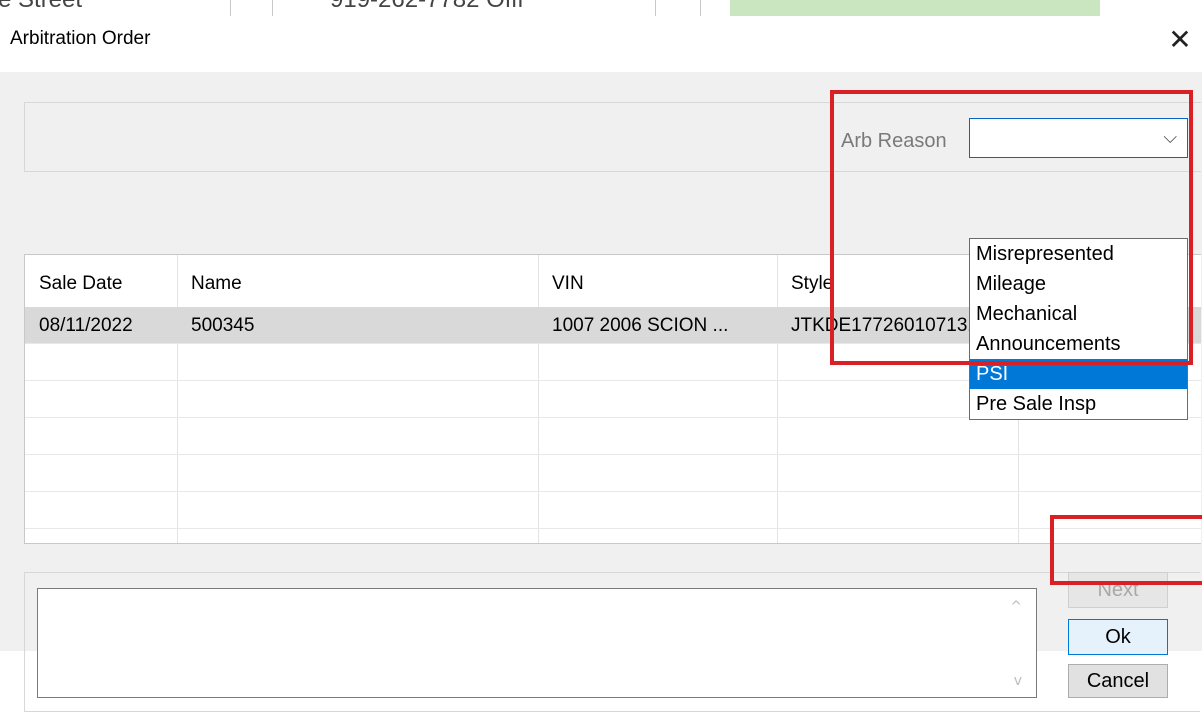 The image size is (1202, 712). What do you see at coordinates (1078, 138) in the screenshot?
I see `arb-reason-combobox: ⌵` at bounding box center [1078, 138].